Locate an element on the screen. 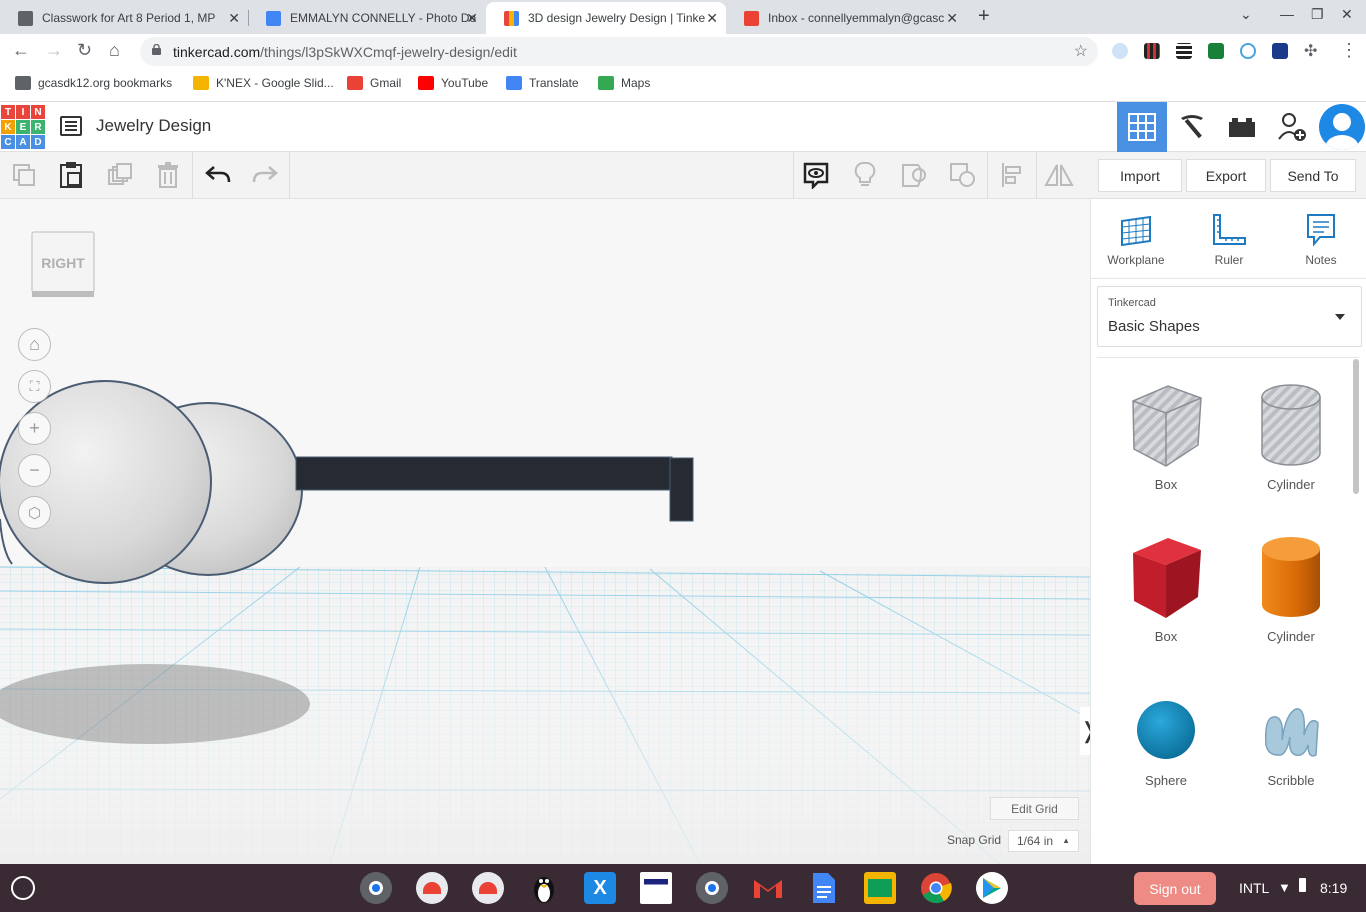 The image size is (1366, 912). invite-user-button is located at coordinates (1292, 127).